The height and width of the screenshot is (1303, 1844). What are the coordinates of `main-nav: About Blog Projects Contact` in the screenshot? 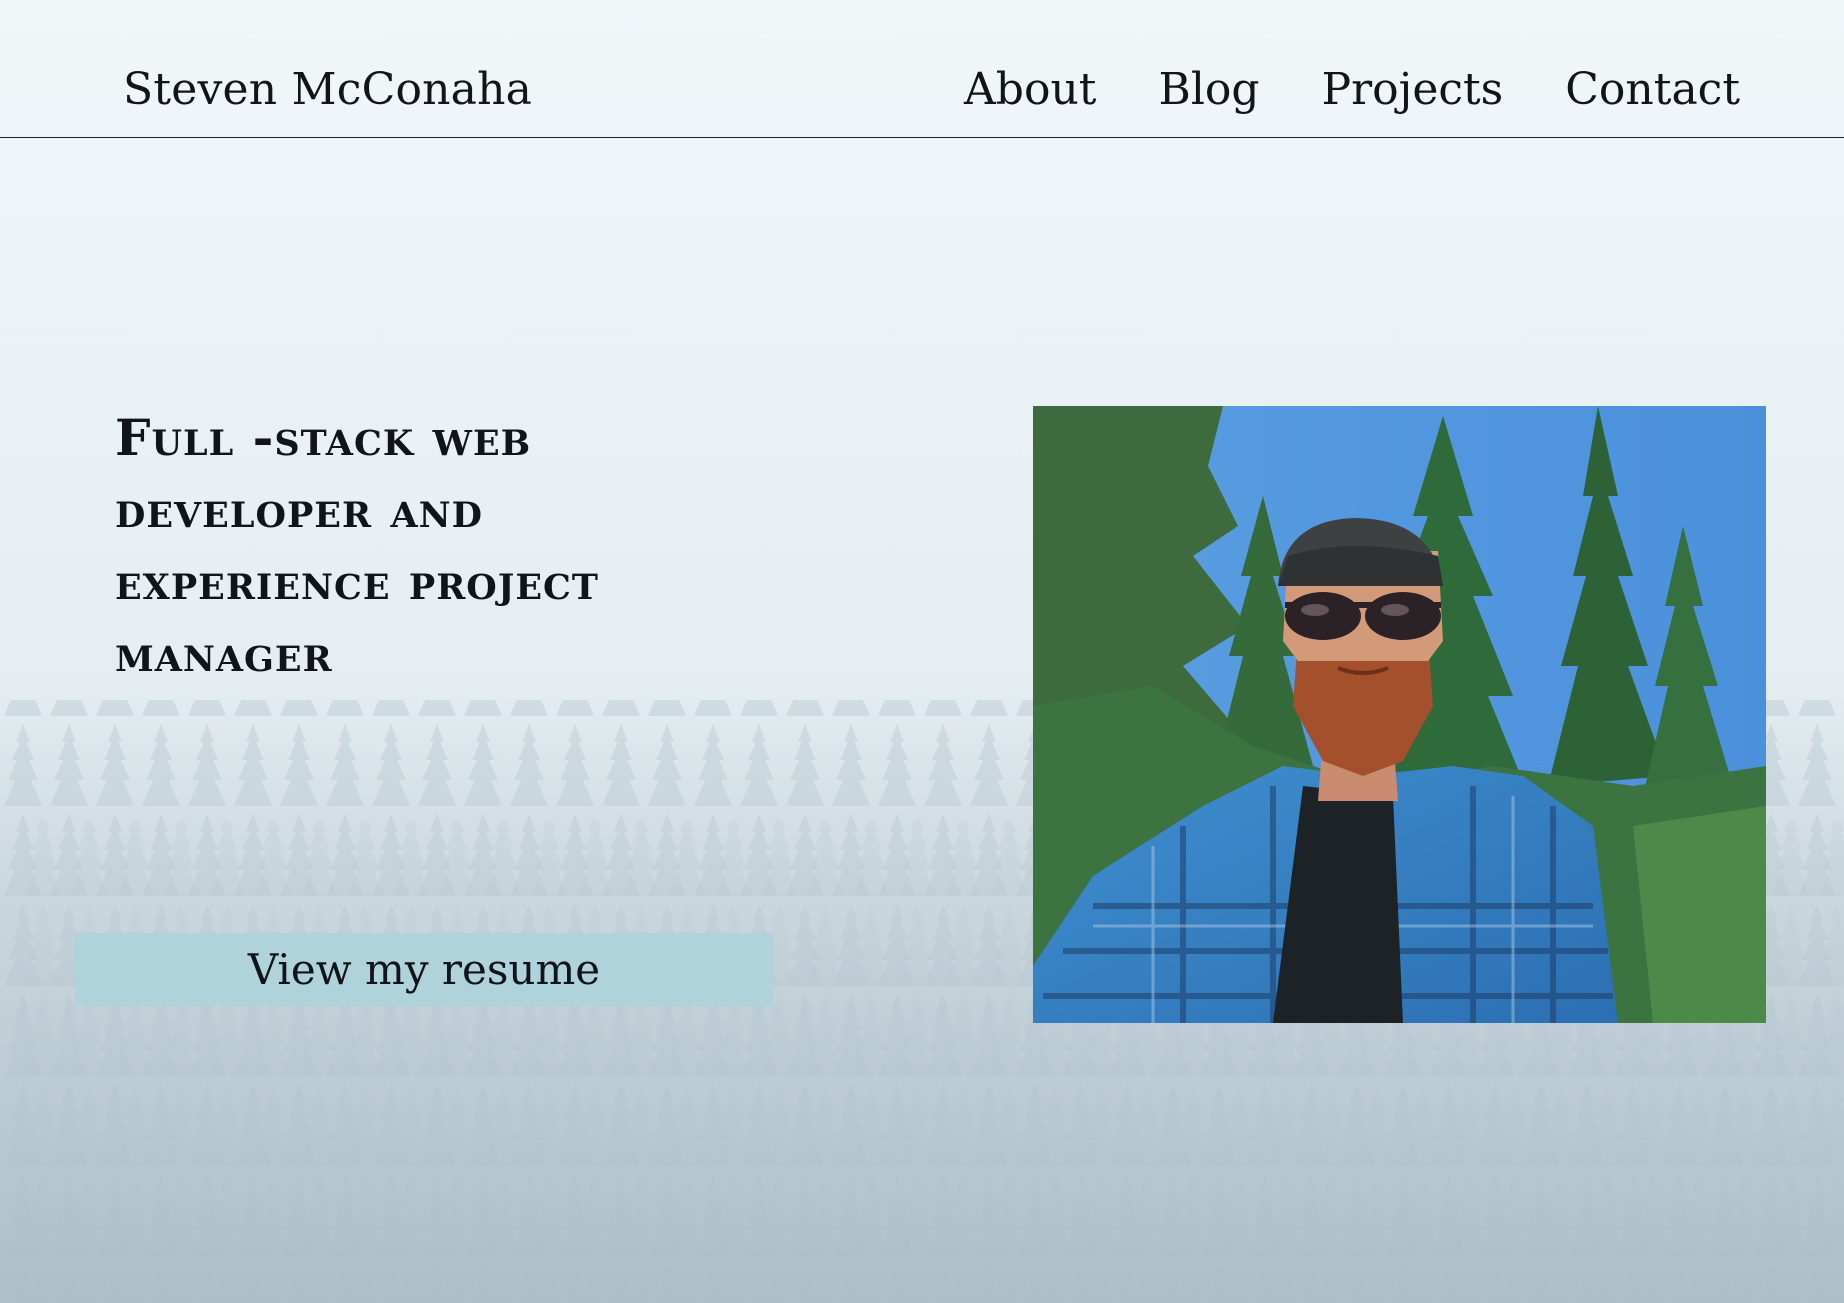 It's located at (1352, 89).